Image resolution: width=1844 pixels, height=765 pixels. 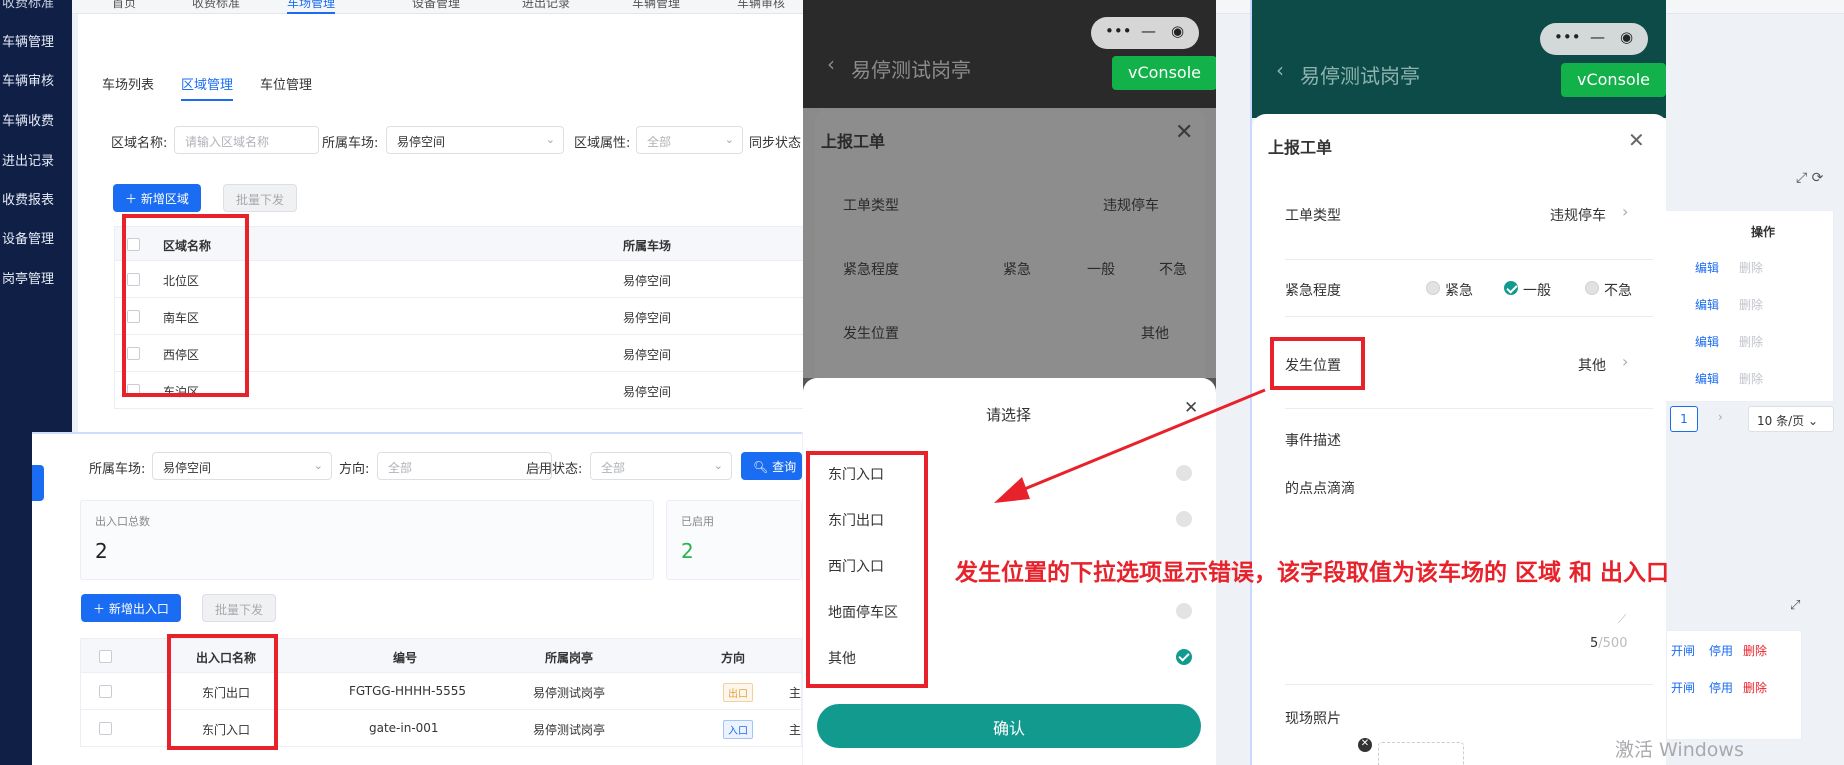 I want to click on desc-counter: 5/500, so click(x=1608, y=643).